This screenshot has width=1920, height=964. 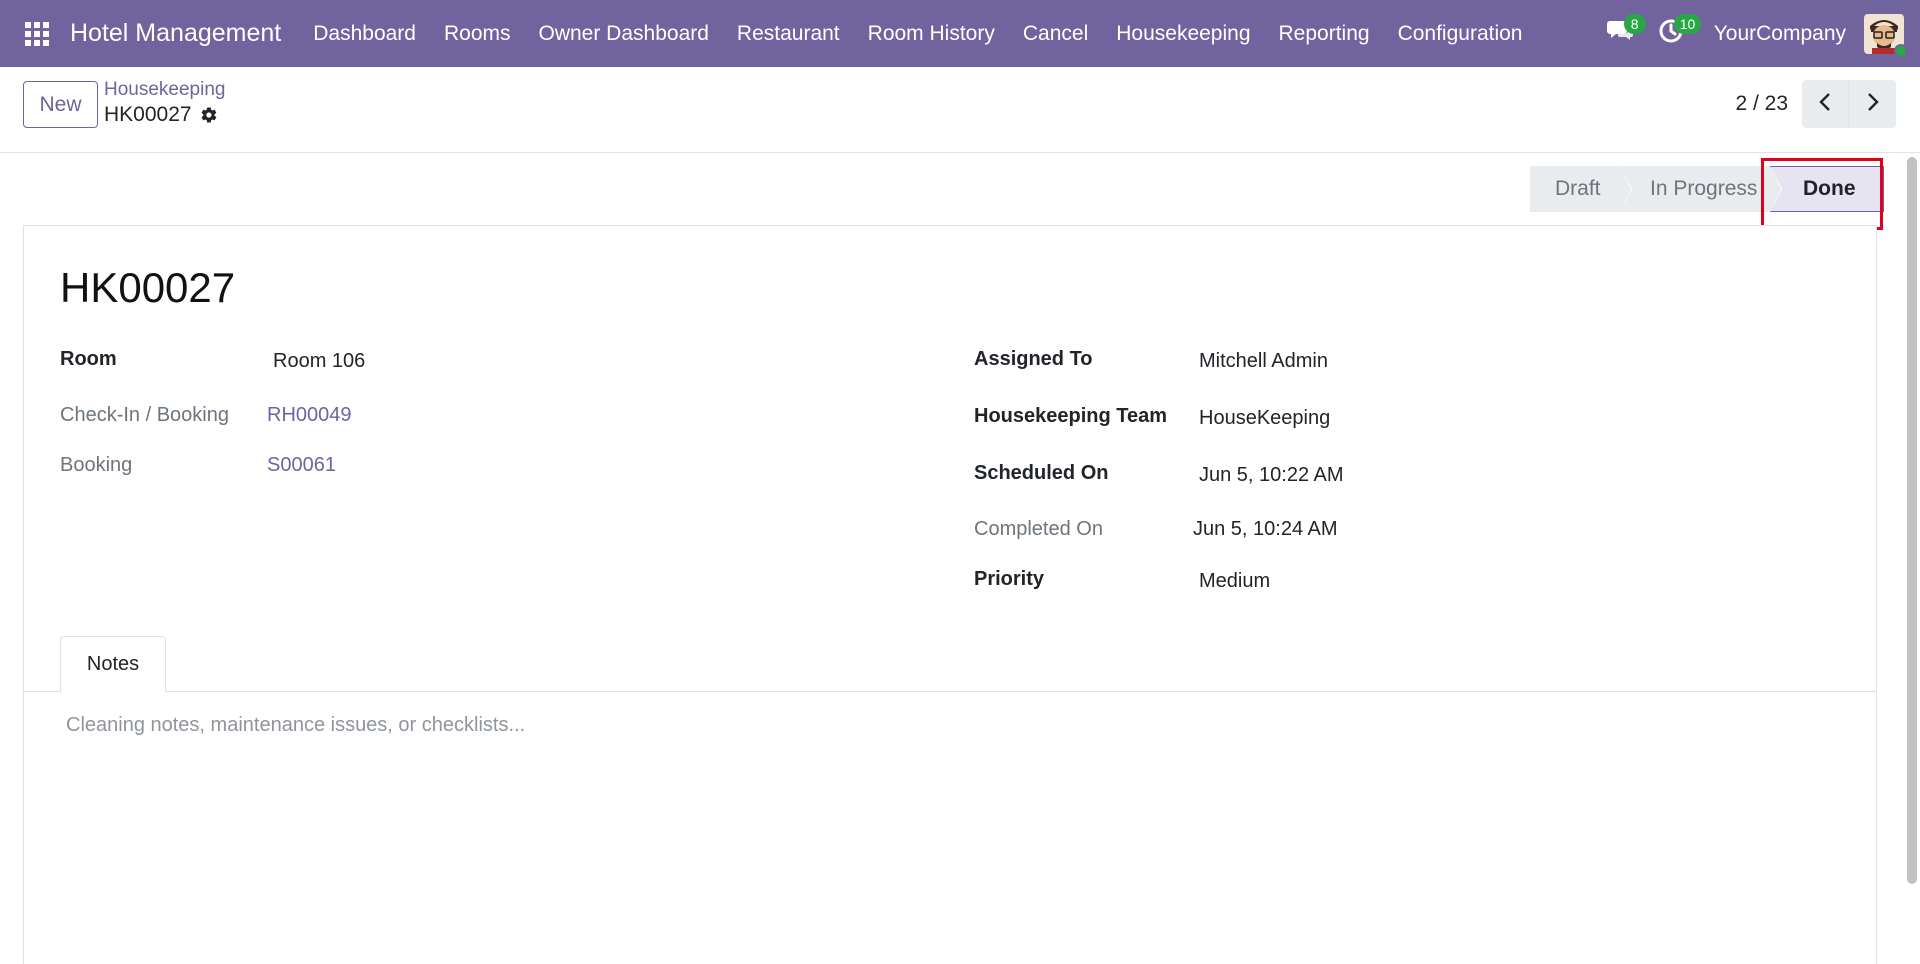 I want to click on stage-in-progress-label: In Progress, so click(x=1704, y=188).